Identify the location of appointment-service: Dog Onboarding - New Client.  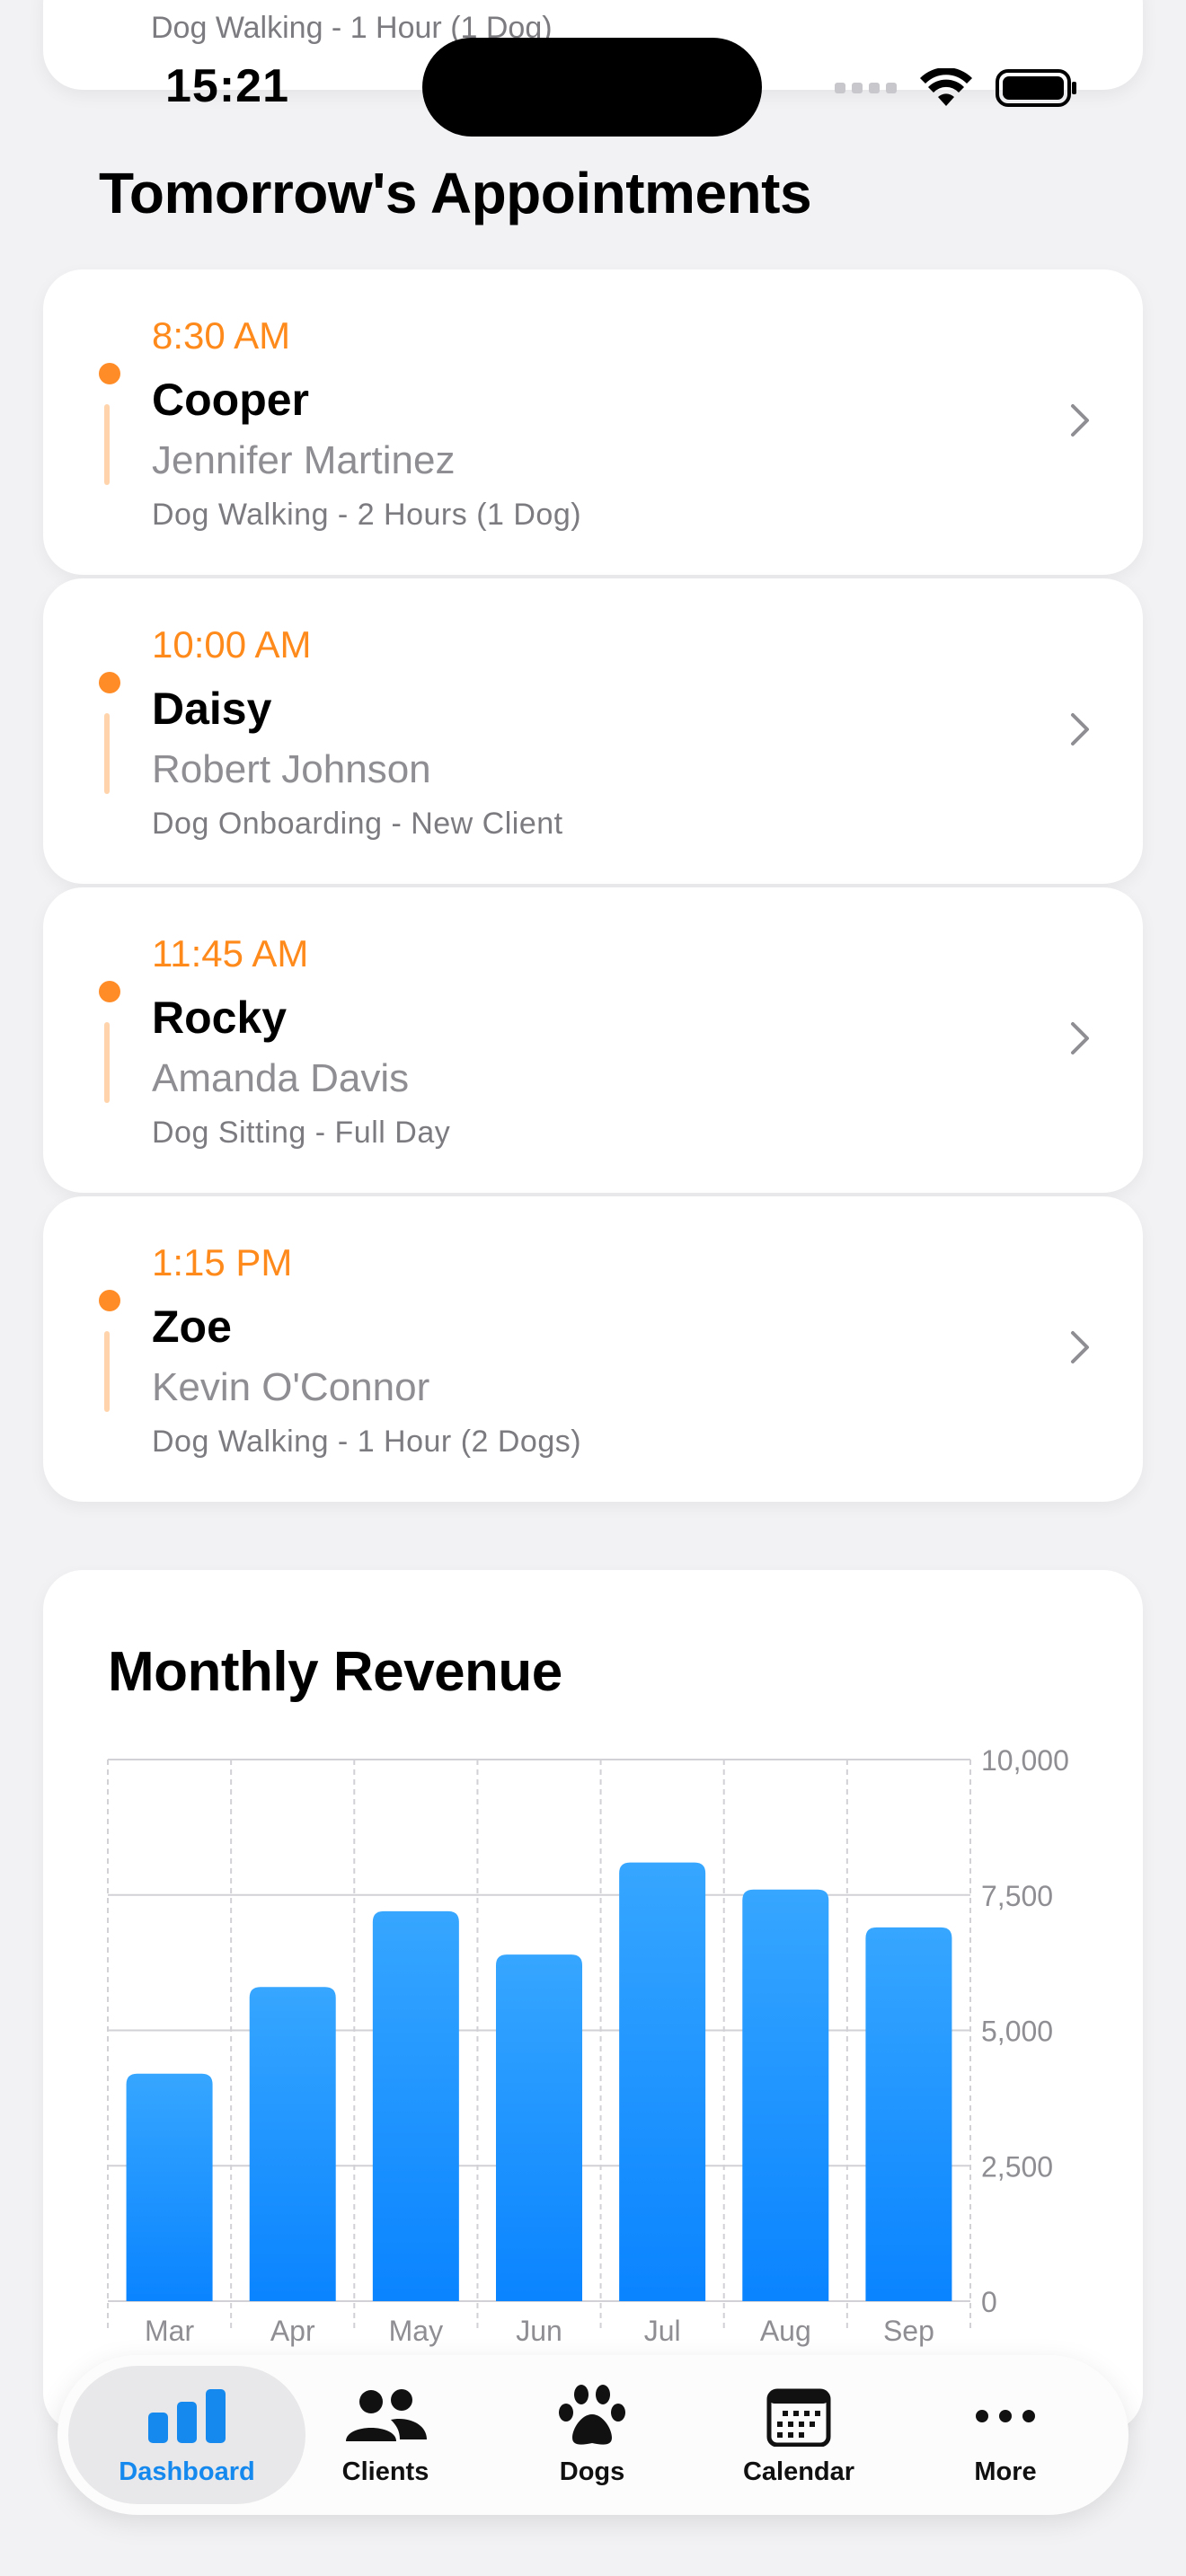
(357, 824).